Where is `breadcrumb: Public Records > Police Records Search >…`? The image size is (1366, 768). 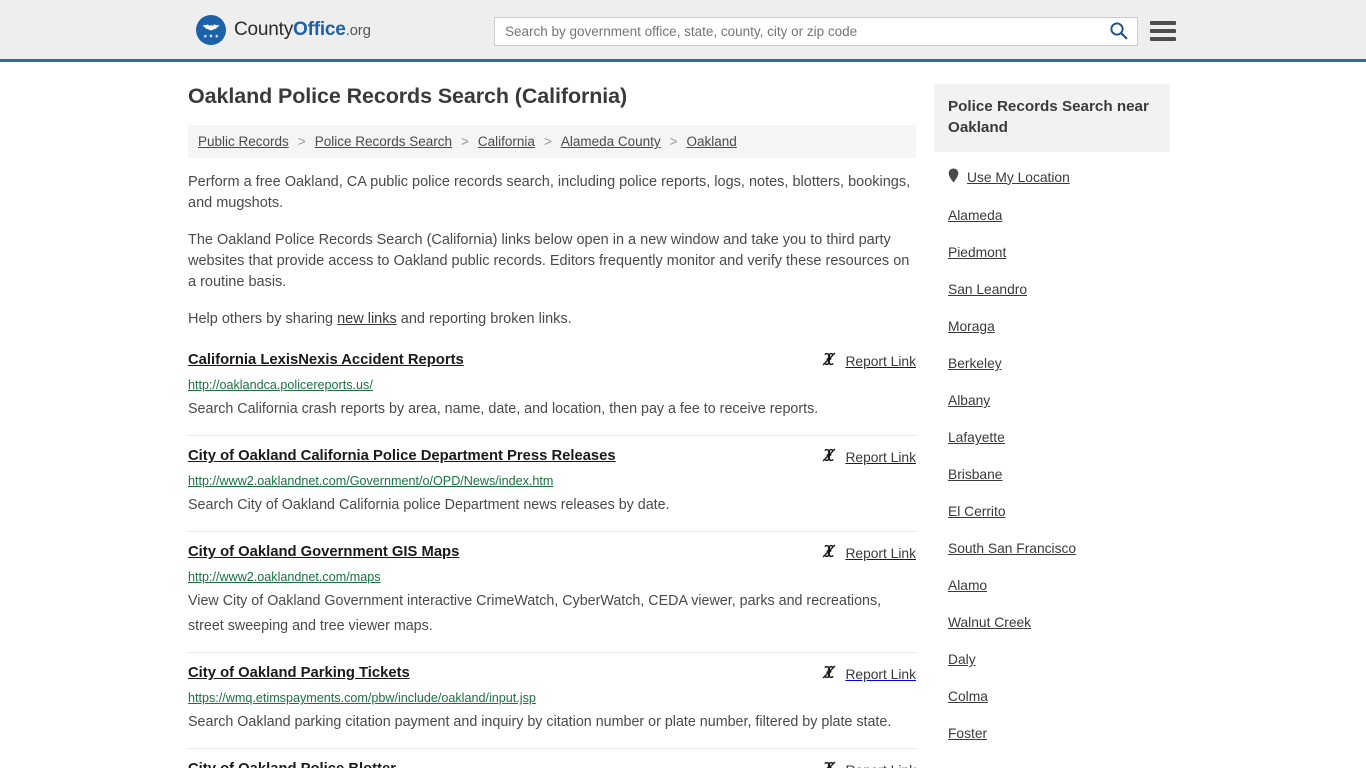 breadcrumb: Public Records > Police Records Search >… is located at coordinates (552, 141).